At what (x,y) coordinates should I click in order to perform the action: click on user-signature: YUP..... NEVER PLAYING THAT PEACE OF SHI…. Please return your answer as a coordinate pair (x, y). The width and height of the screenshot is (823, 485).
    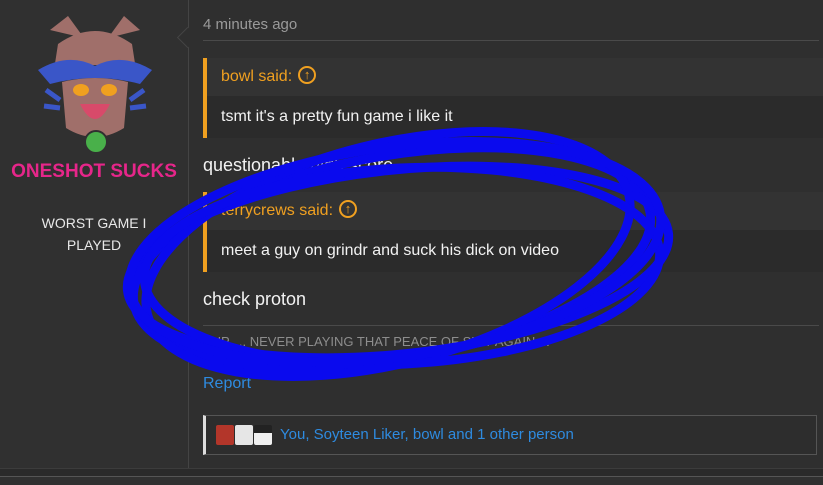
    Looking at the image, I should click on (376, 341).